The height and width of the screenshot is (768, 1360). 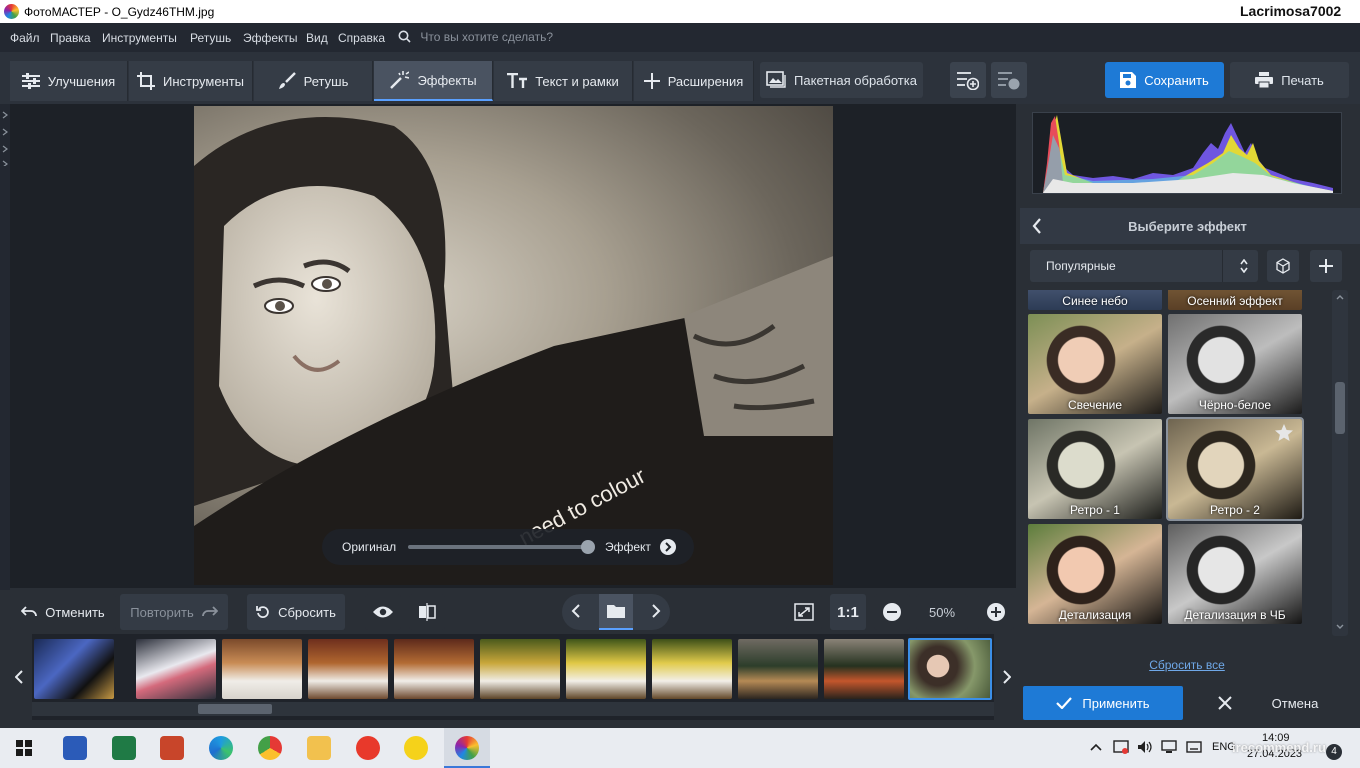 What do you see at coordinates (1283, 266) in the screenshot?
I see `3d-lut-button` at bounding box center [1283, 266].